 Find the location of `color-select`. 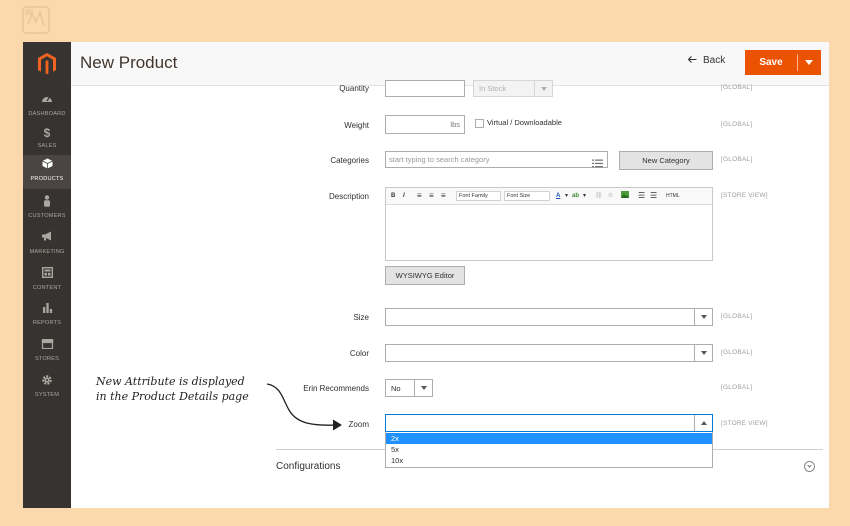

color-select is located at coordinates (549, 353).